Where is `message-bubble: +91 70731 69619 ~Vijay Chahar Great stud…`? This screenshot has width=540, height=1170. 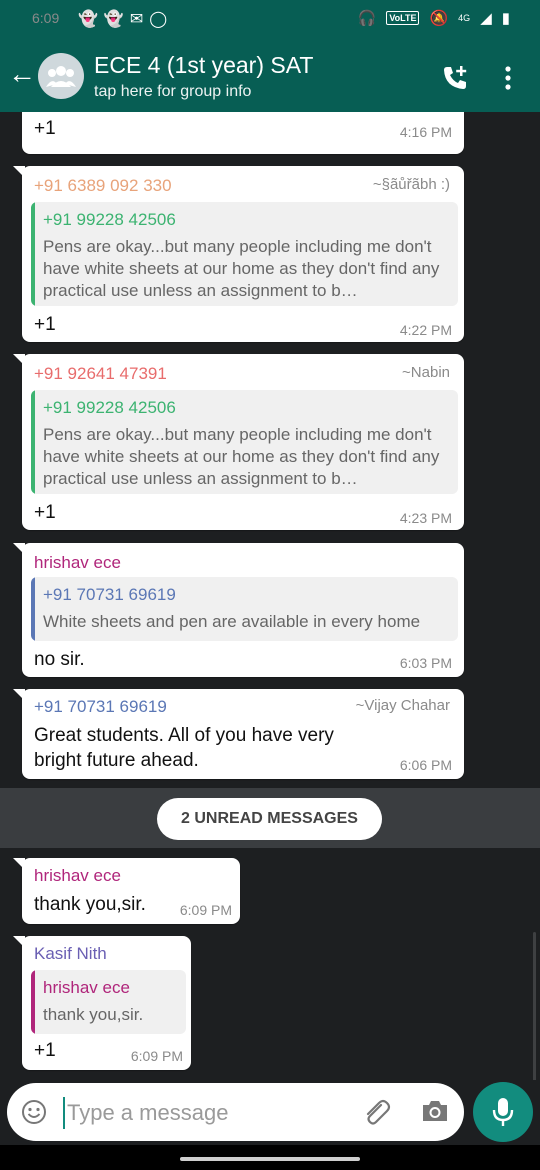
message-bubble: +91 70731 69619 ~Vijay Chahar Great stud… is located at coordinates (238, 734).